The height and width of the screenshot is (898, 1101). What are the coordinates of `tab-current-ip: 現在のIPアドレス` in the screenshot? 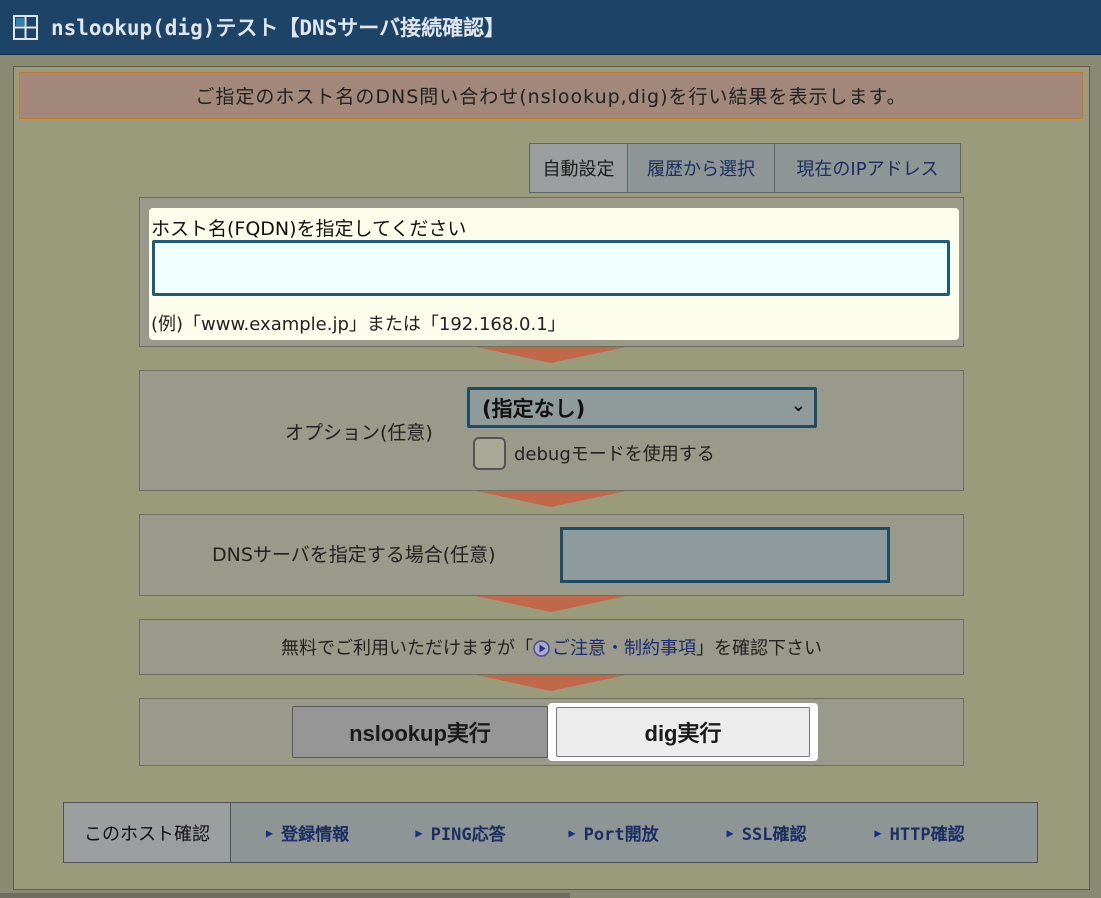 It's located at (867, 168).